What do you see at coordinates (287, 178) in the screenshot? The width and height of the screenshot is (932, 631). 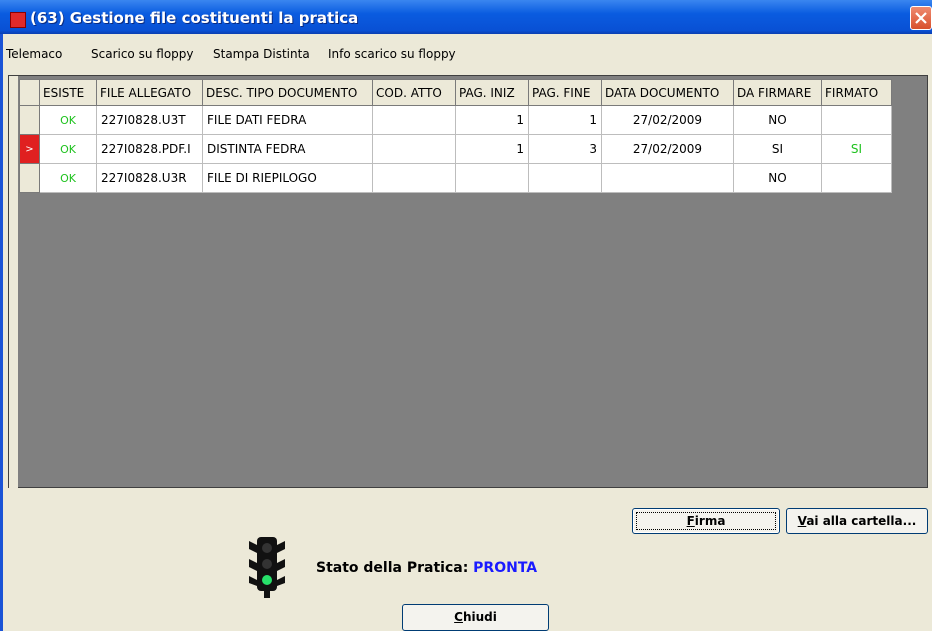 I see `cell-desc: FILE DI RIEPILOGO` at bounding box center [287, 178].